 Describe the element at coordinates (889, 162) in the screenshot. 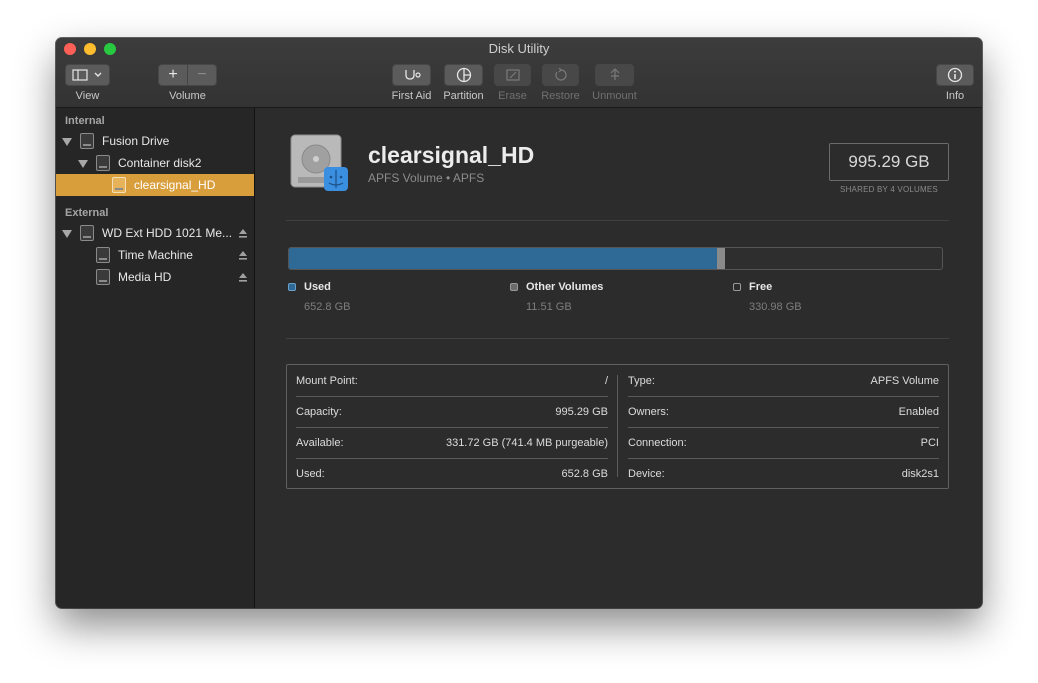

I see `volume-size: 995.29 GB` at that location.